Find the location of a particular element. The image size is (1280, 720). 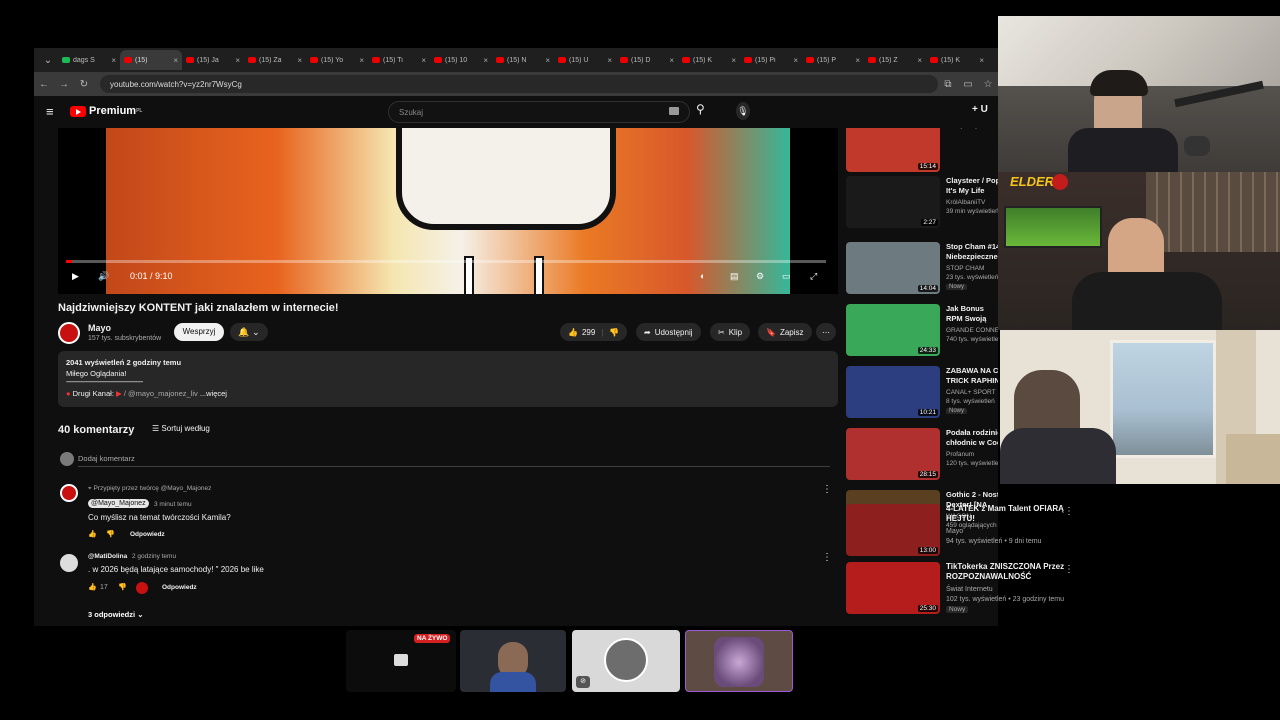

browser-tab: (15) P × is located at coordinates (833, 60).